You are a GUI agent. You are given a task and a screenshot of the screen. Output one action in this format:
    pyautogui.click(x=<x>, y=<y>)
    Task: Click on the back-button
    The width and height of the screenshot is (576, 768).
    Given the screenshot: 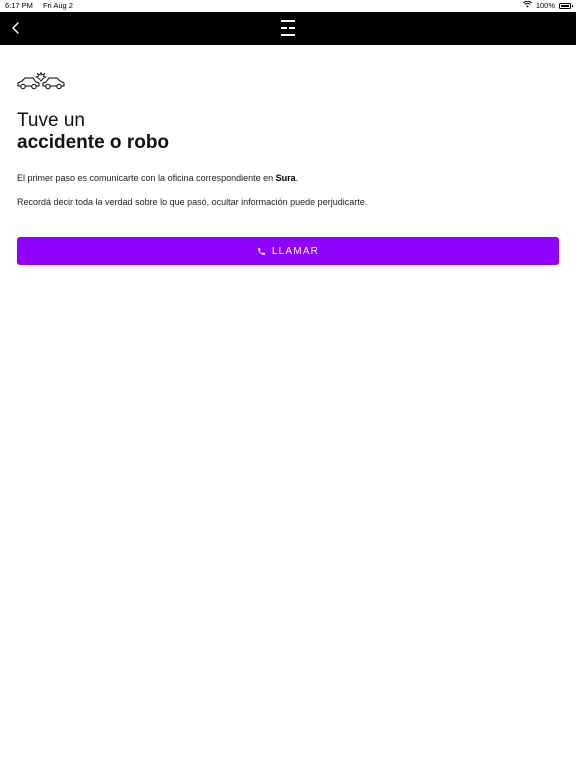 What is the action you would take?
    pyautogui.click(x=16, y=28)
    